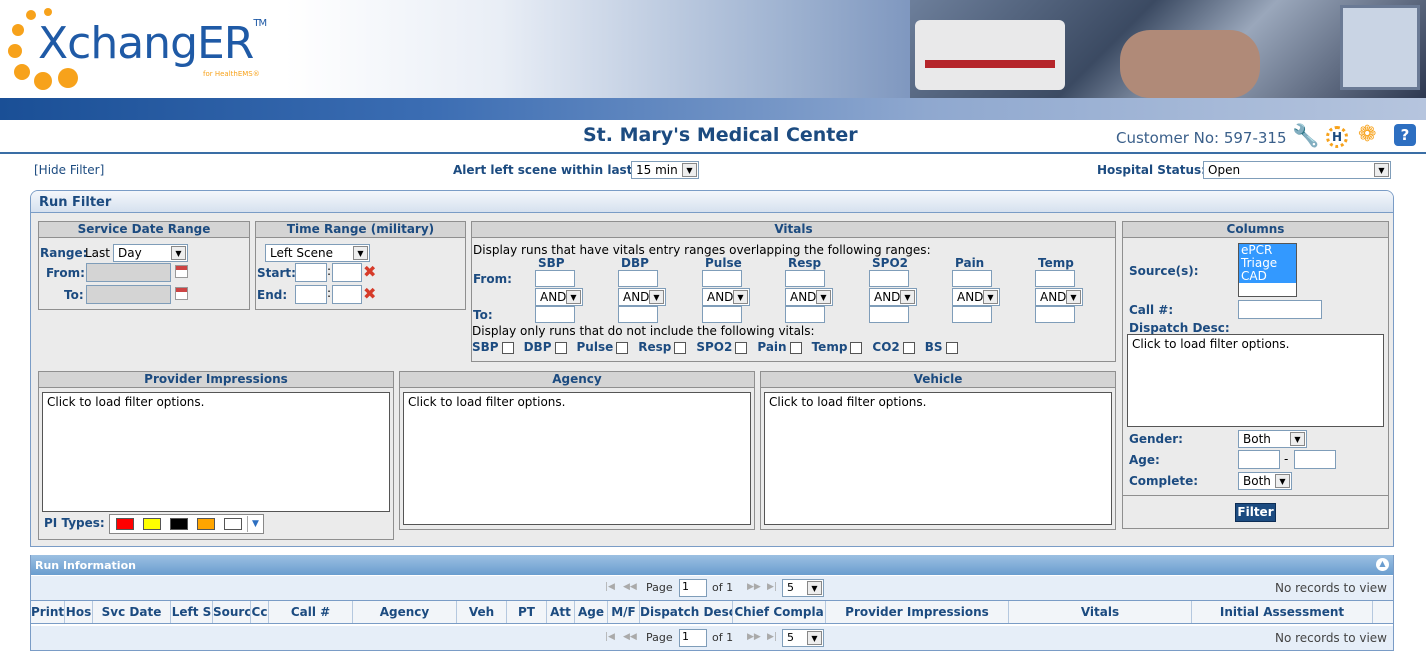 The height and width of the screenshot is (661, 1426). Describe the element at coordinates (347, 294) in the screenshot. I see `end-minute-input` at that location.